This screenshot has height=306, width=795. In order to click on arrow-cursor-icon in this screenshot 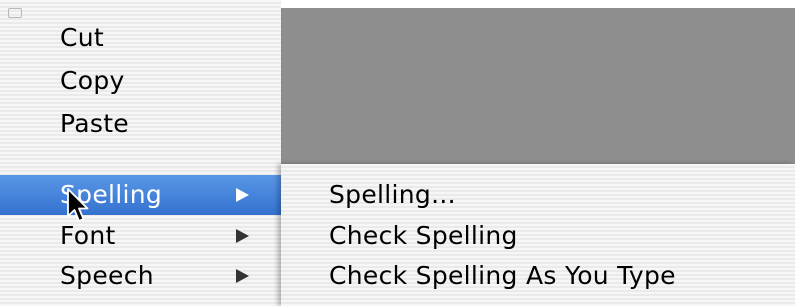, I will do `click(78, 205)`.